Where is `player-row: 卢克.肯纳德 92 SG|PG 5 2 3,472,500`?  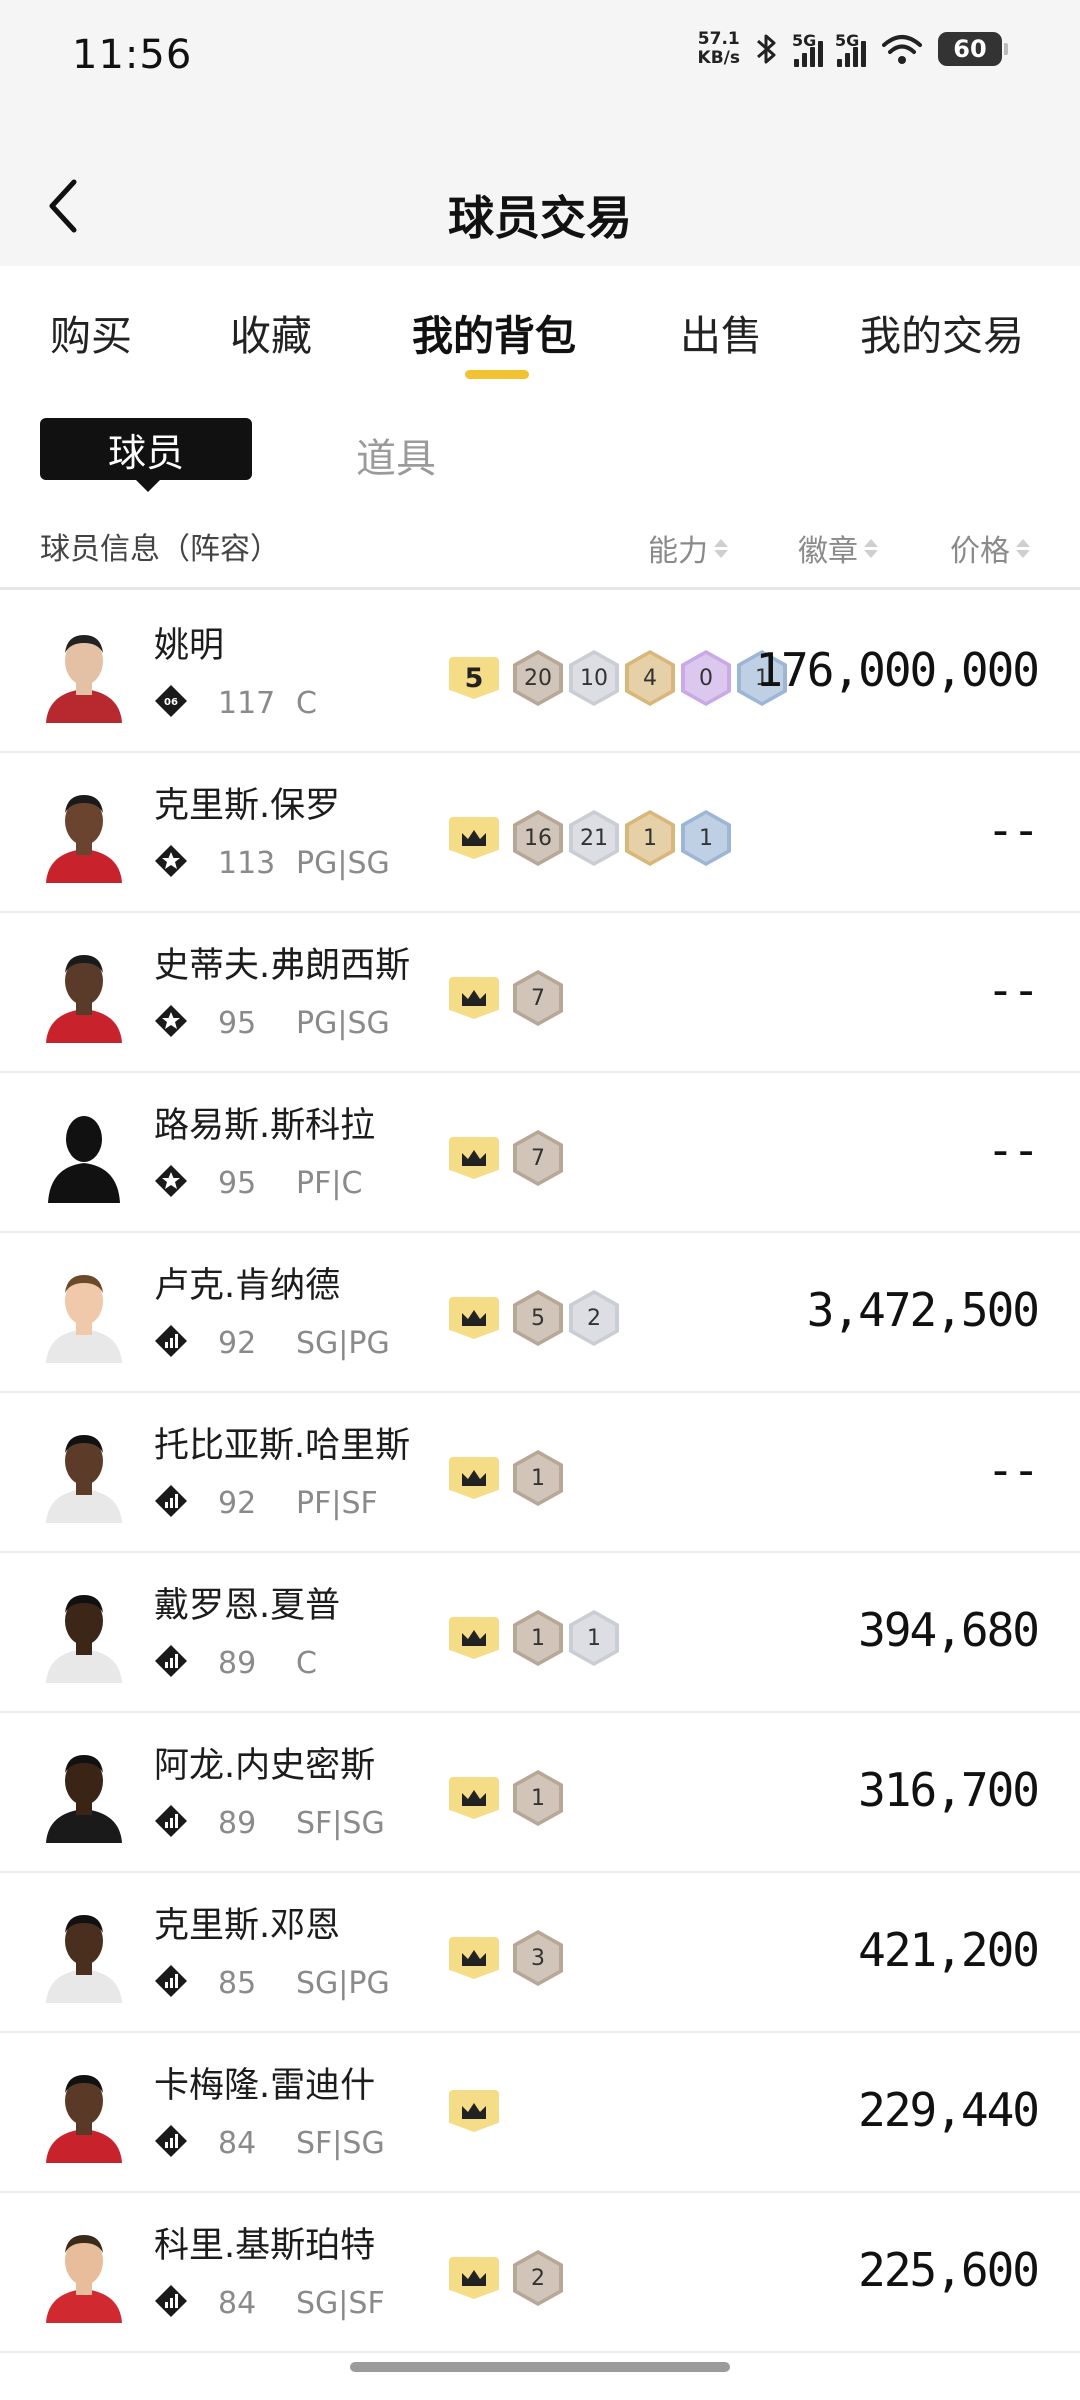 player-row: 卢克.肯纳德 92 SG|PG 5 2 3,472,500 is located at coordinates (540, 1313).